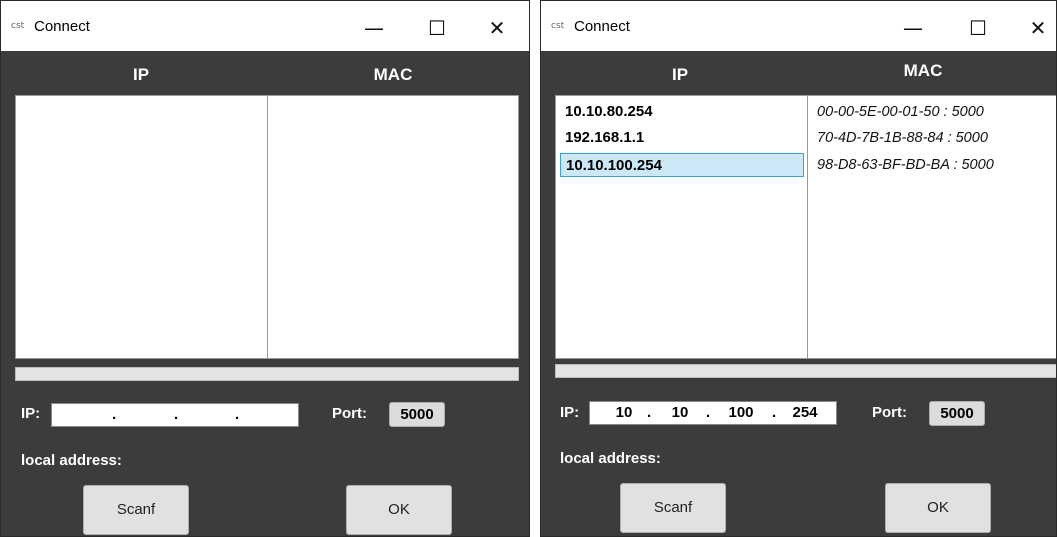 The width and height of the screenshot is (1057, 537). Describe the element at coordinates (805, 413) in the screenshot. I see `ip-octet-4: 254` at that location.